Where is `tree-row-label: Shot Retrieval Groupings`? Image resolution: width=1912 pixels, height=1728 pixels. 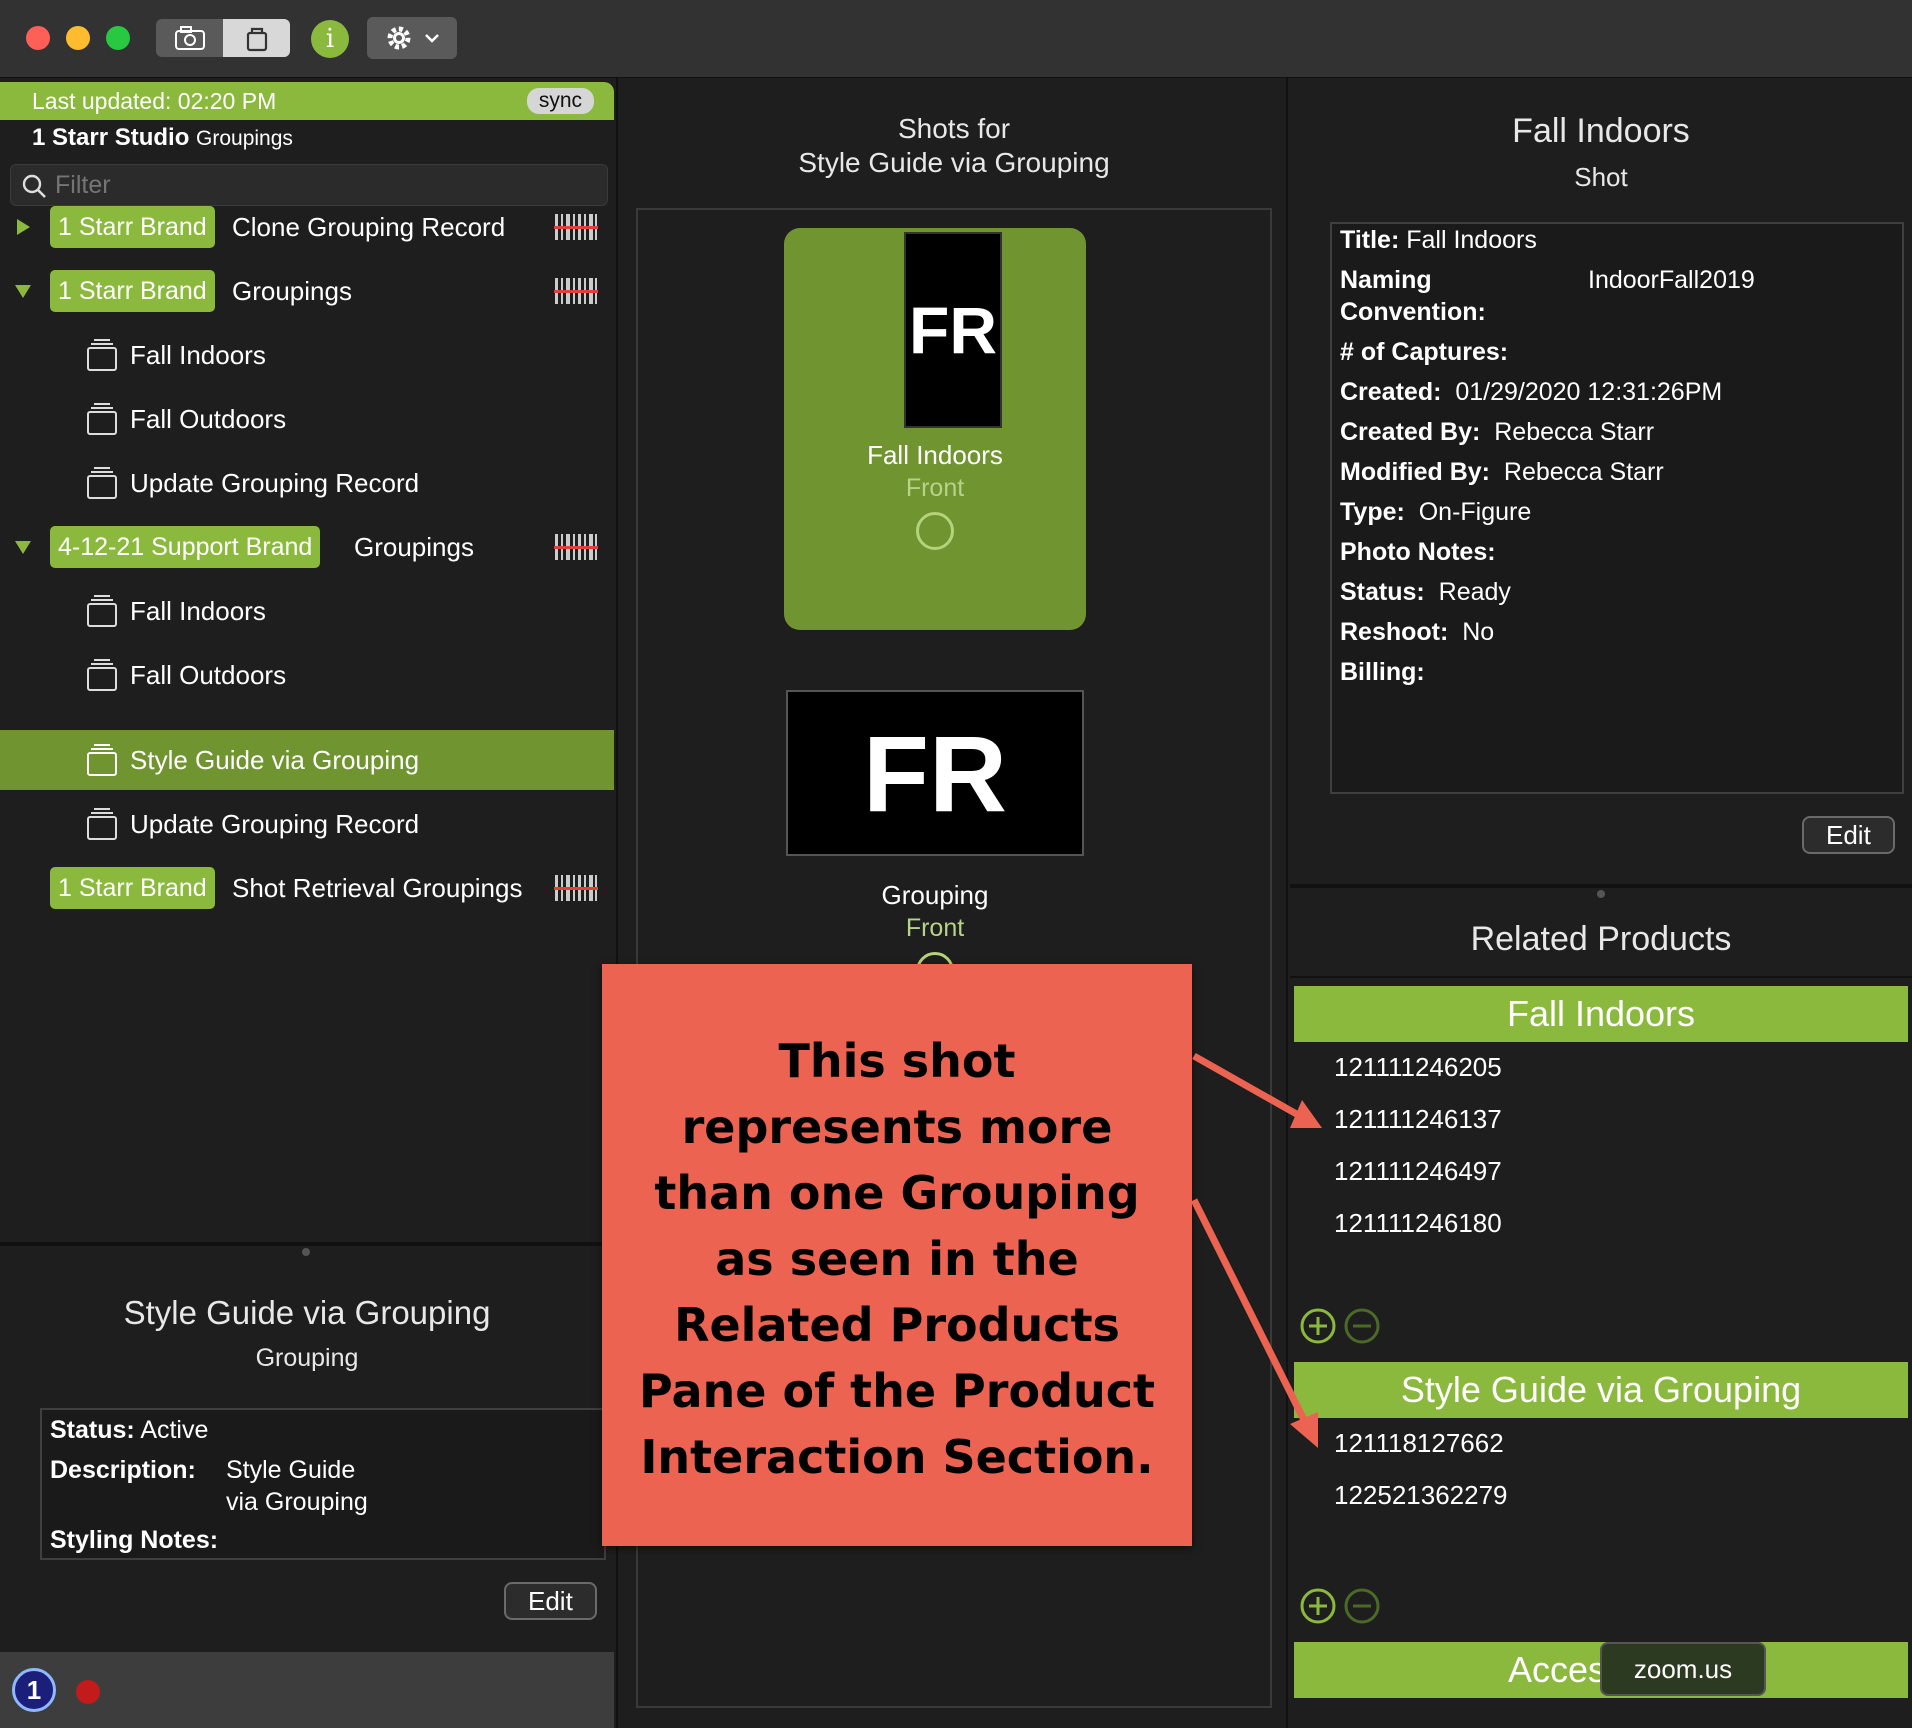
tree-row-label: Shot Retrieval Groupings is located at coordinates (377, 887).